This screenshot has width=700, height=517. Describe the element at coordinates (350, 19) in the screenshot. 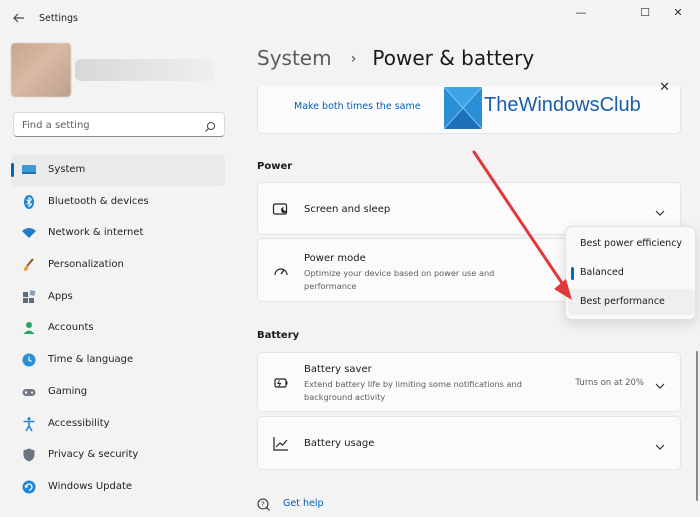

I see `title-bar: Settings — ☐ ✕` at that location.